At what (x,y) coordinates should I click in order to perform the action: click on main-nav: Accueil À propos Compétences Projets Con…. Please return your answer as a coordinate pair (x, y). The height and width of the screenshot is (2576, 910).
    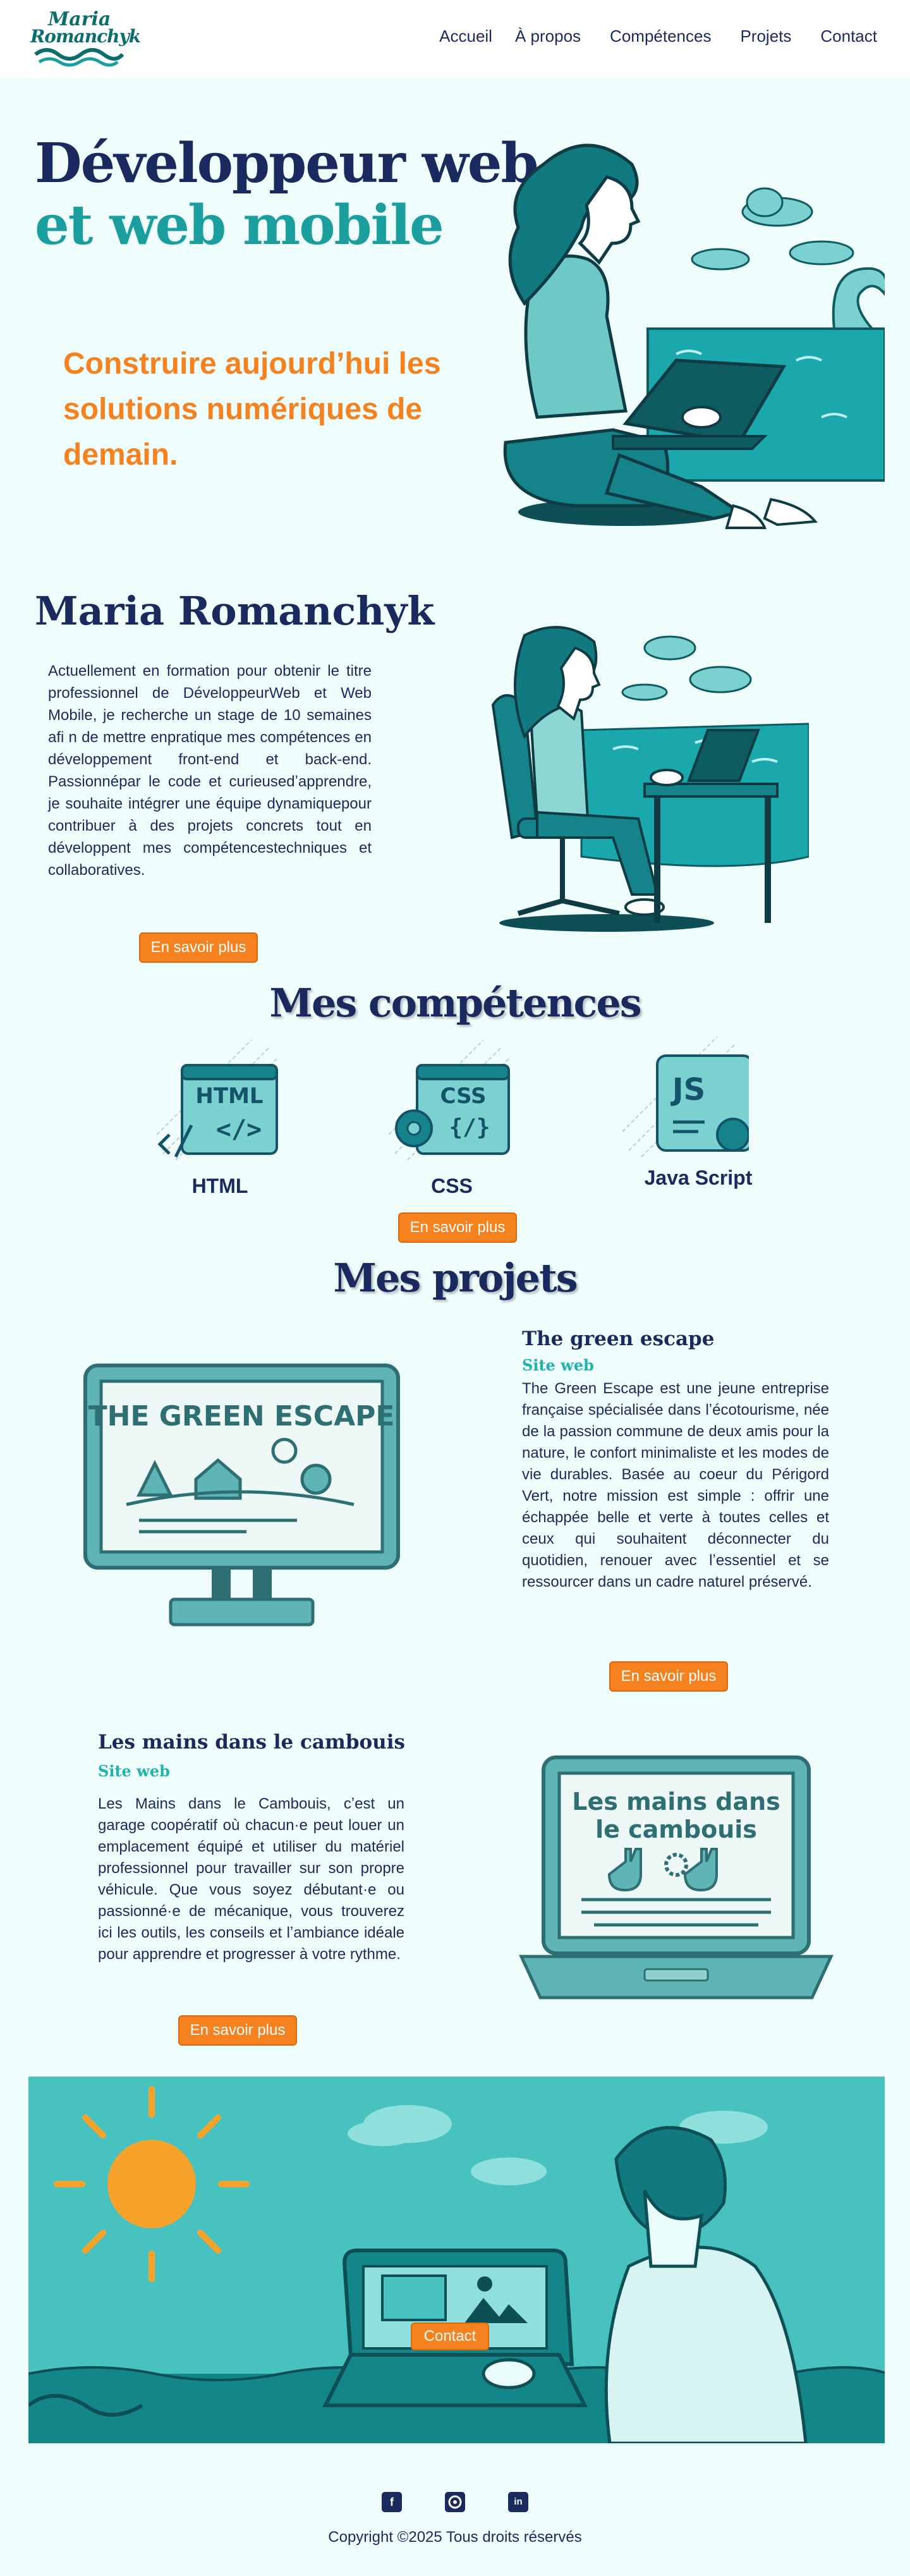
    Looking at the image, I should click on (658, 36).